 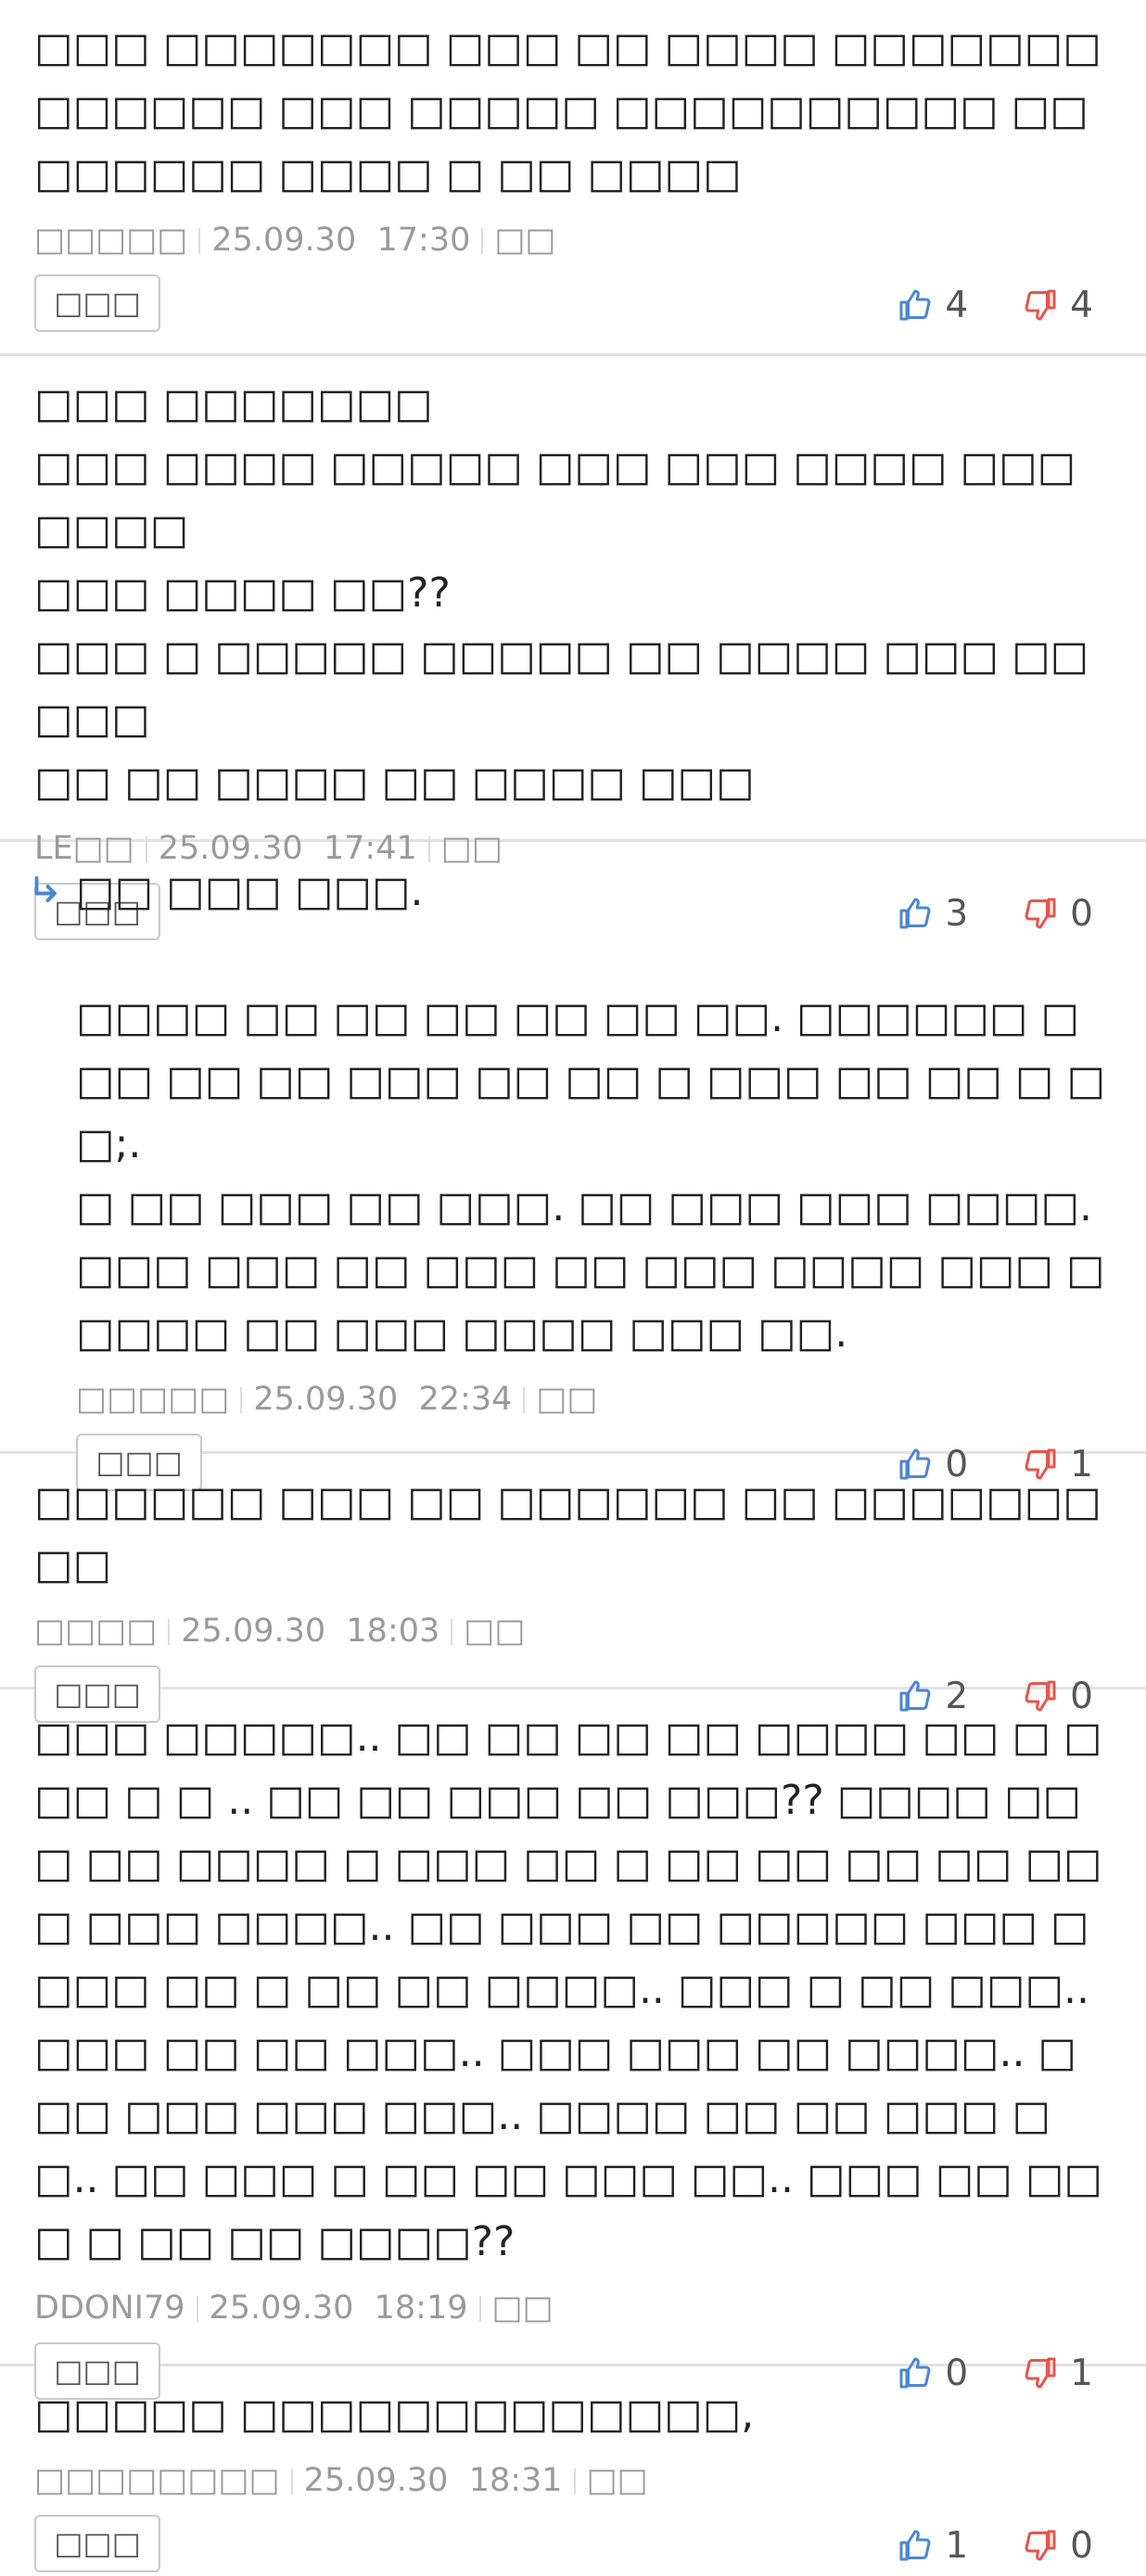 What do you see at coordinates (45, 889) in the screenshot?
I see `reply-arrow-icon` at bounding box center [45, 889].